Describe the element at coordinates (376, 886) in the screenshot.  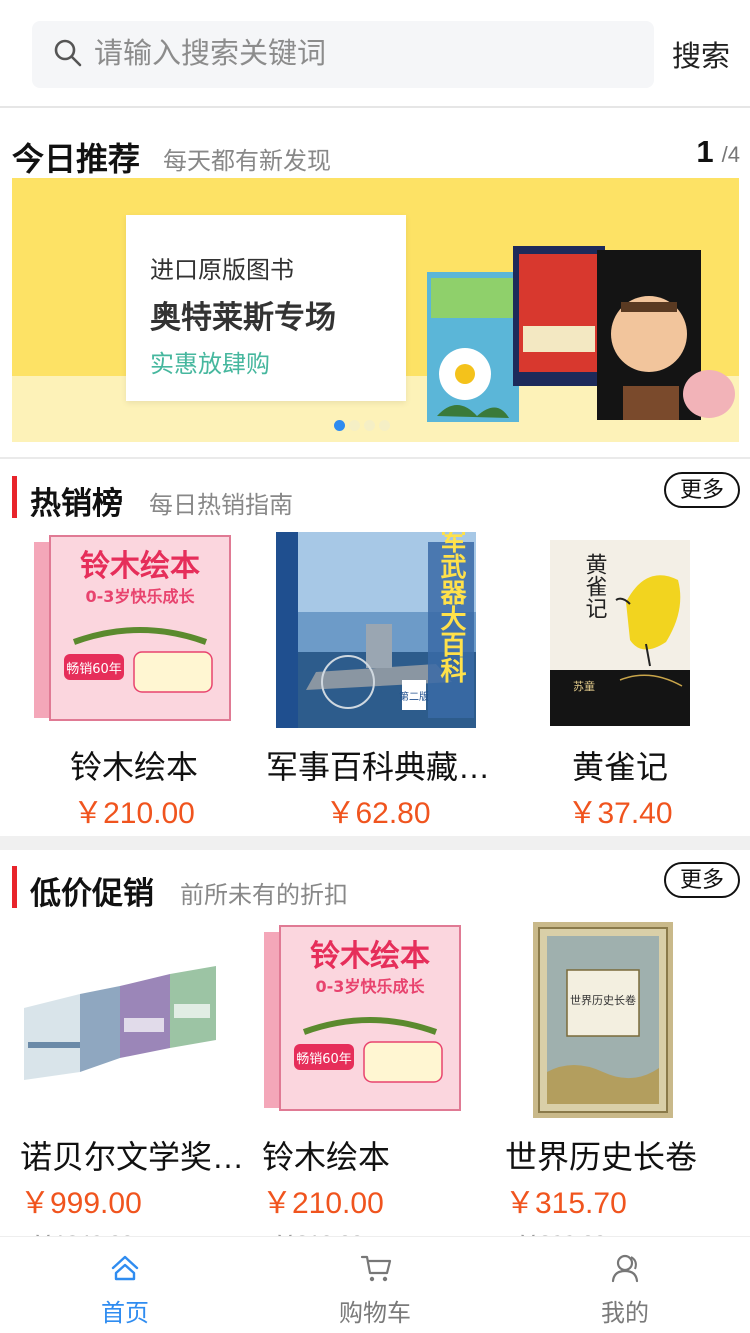
I see `promo-header: 低价促销 前所未有的折扣 更多` at that location.